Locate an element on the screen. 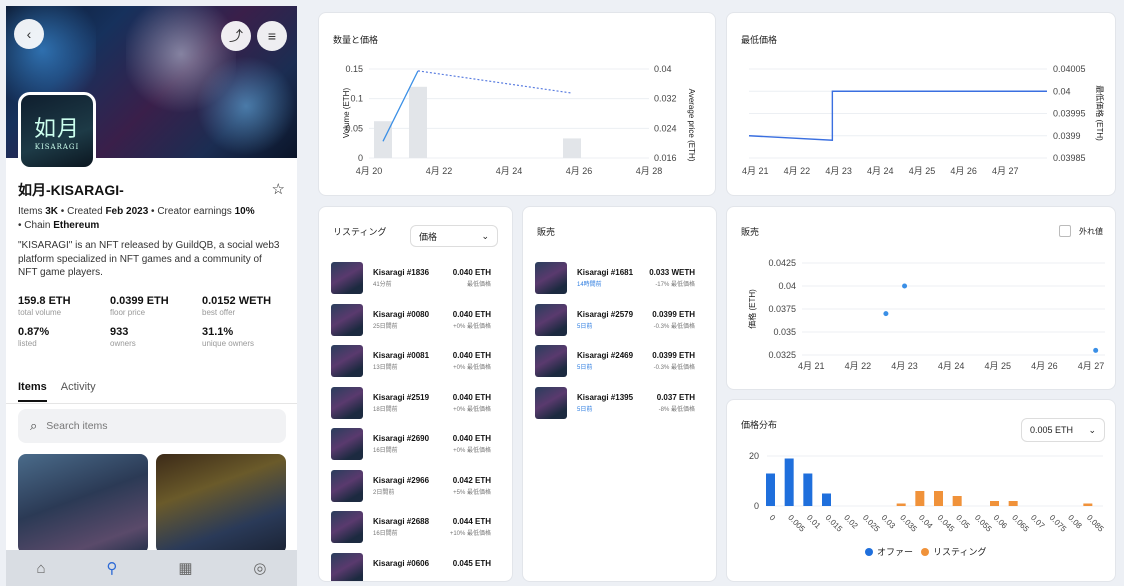 This screenshot has width=1124, height=586. y-tick-label: 0 is located at coordinates (756, 506).